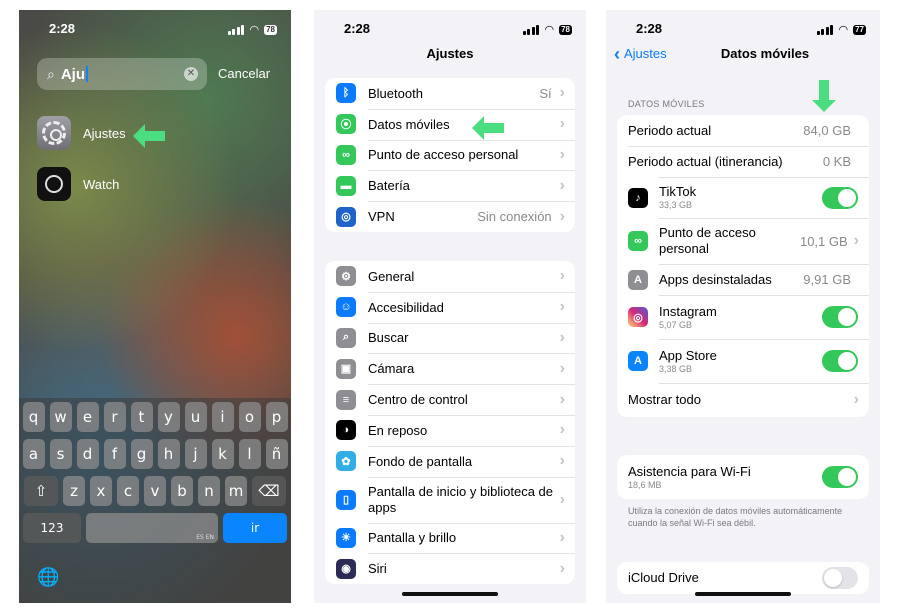 The width and height of the screenshot is (900, 613). What do you see at coordinates (168, 417) in the screenshot?
I see `key-y: y` at bounding box center [168, 417].